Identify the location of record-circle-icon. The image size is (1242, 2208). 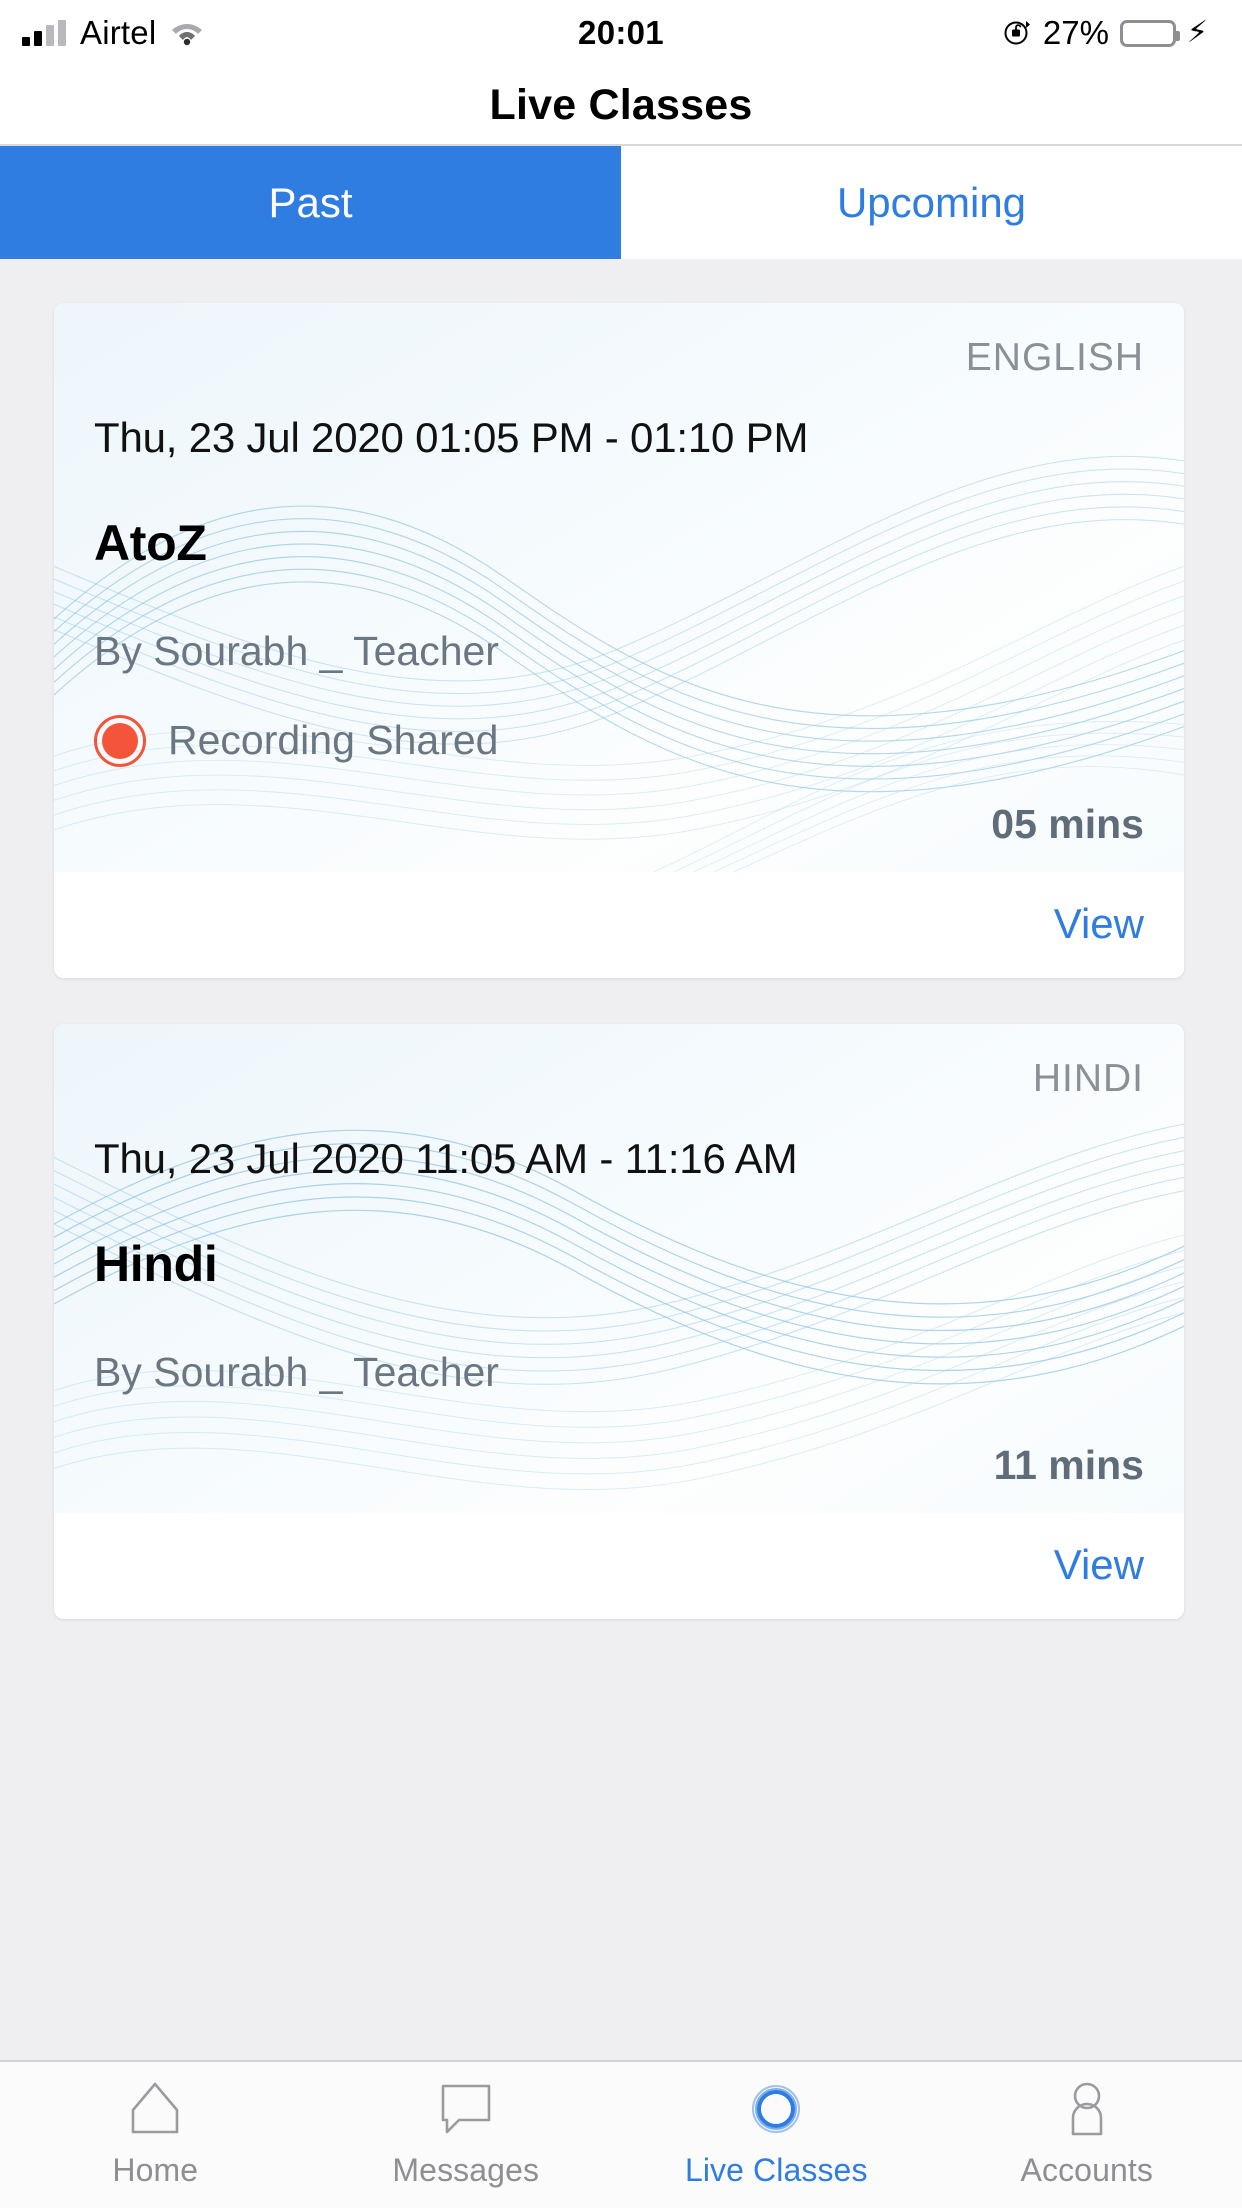
(120, 740).